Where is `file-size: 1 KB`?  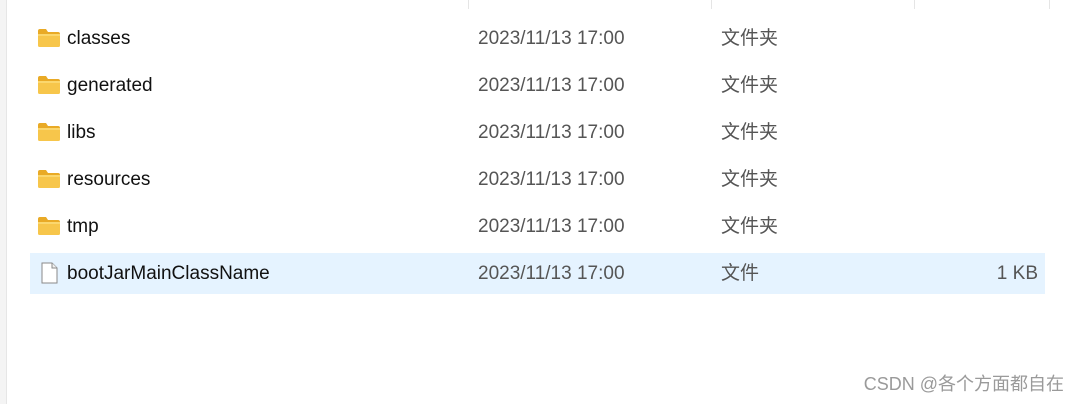
file-size: 1 KB is located at coordinates (1017, 273).